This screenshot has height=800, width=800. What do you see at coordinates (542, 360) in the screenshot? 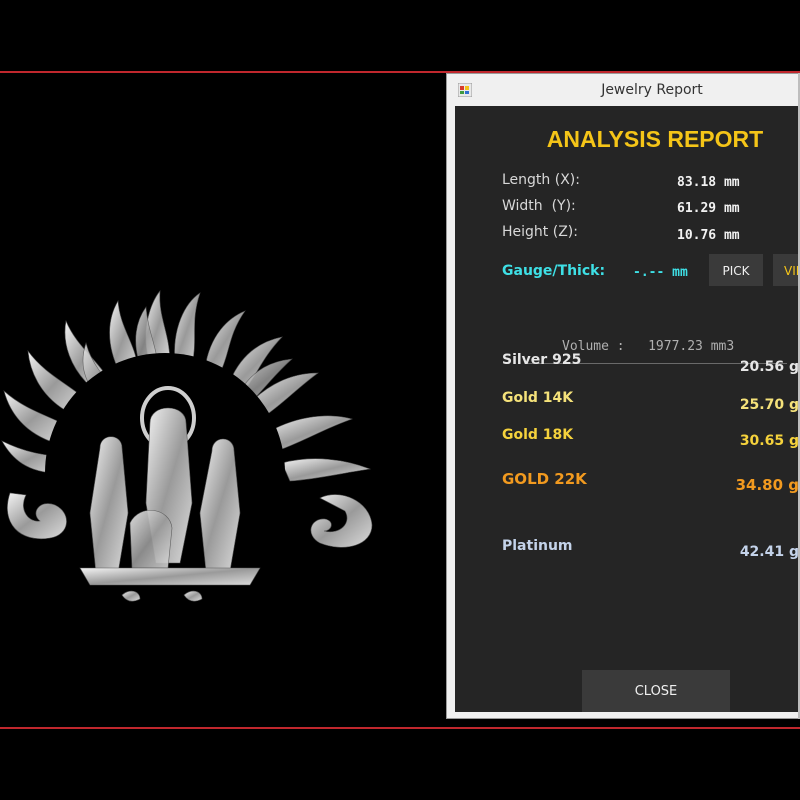
I see `silver-925-label: Silver 925` at bounding box center [542, 360].